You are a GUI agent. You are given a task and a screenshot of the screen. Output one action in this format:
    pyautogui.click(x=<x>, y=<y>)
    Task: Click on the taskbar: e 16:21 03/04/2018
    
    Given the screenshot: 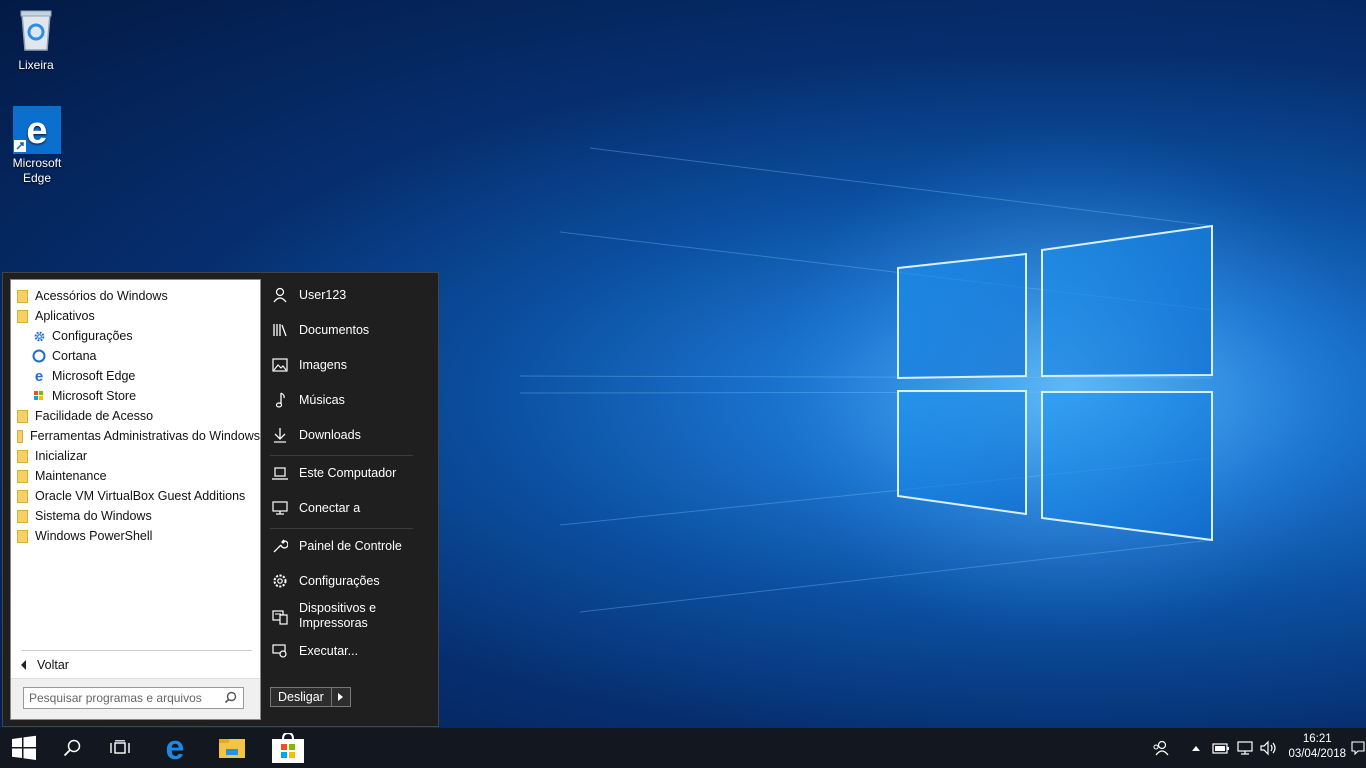 What is the action you would take?
    pyautogui.click(x=683, y=748)
    